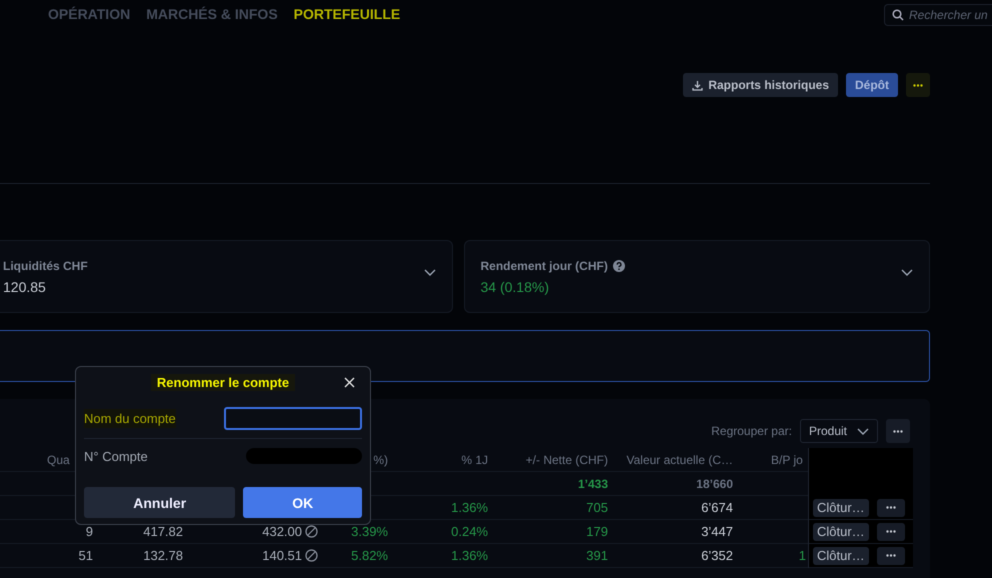  What do you see at coordinates (698, 85) in the screenshot?
I see `download-icon` at bounding box center [698, 85].